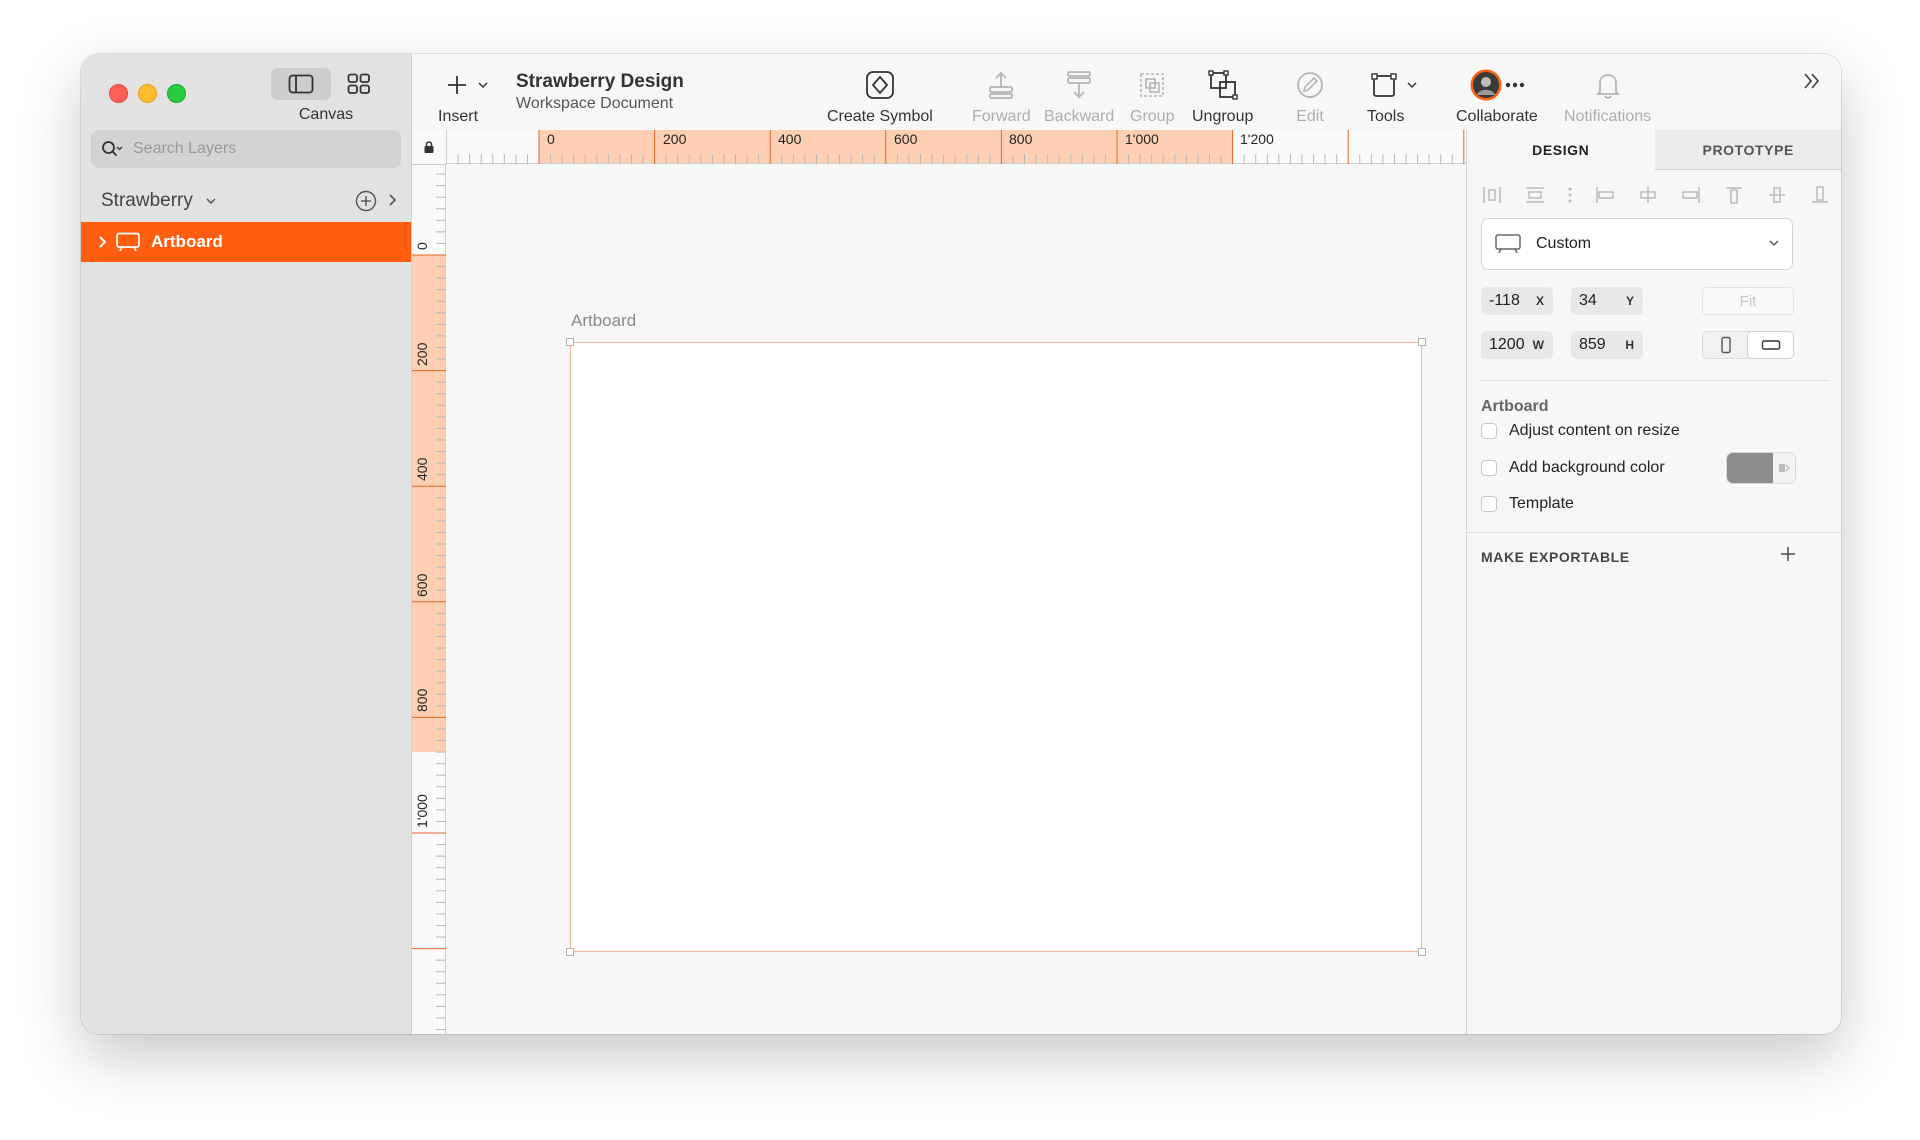 The image size is (1920, 1140). What do you see at coordinates (1561, 150) in the screenshot?
I see `tab-design: DESIGN` at bounding box center [1561, 150].